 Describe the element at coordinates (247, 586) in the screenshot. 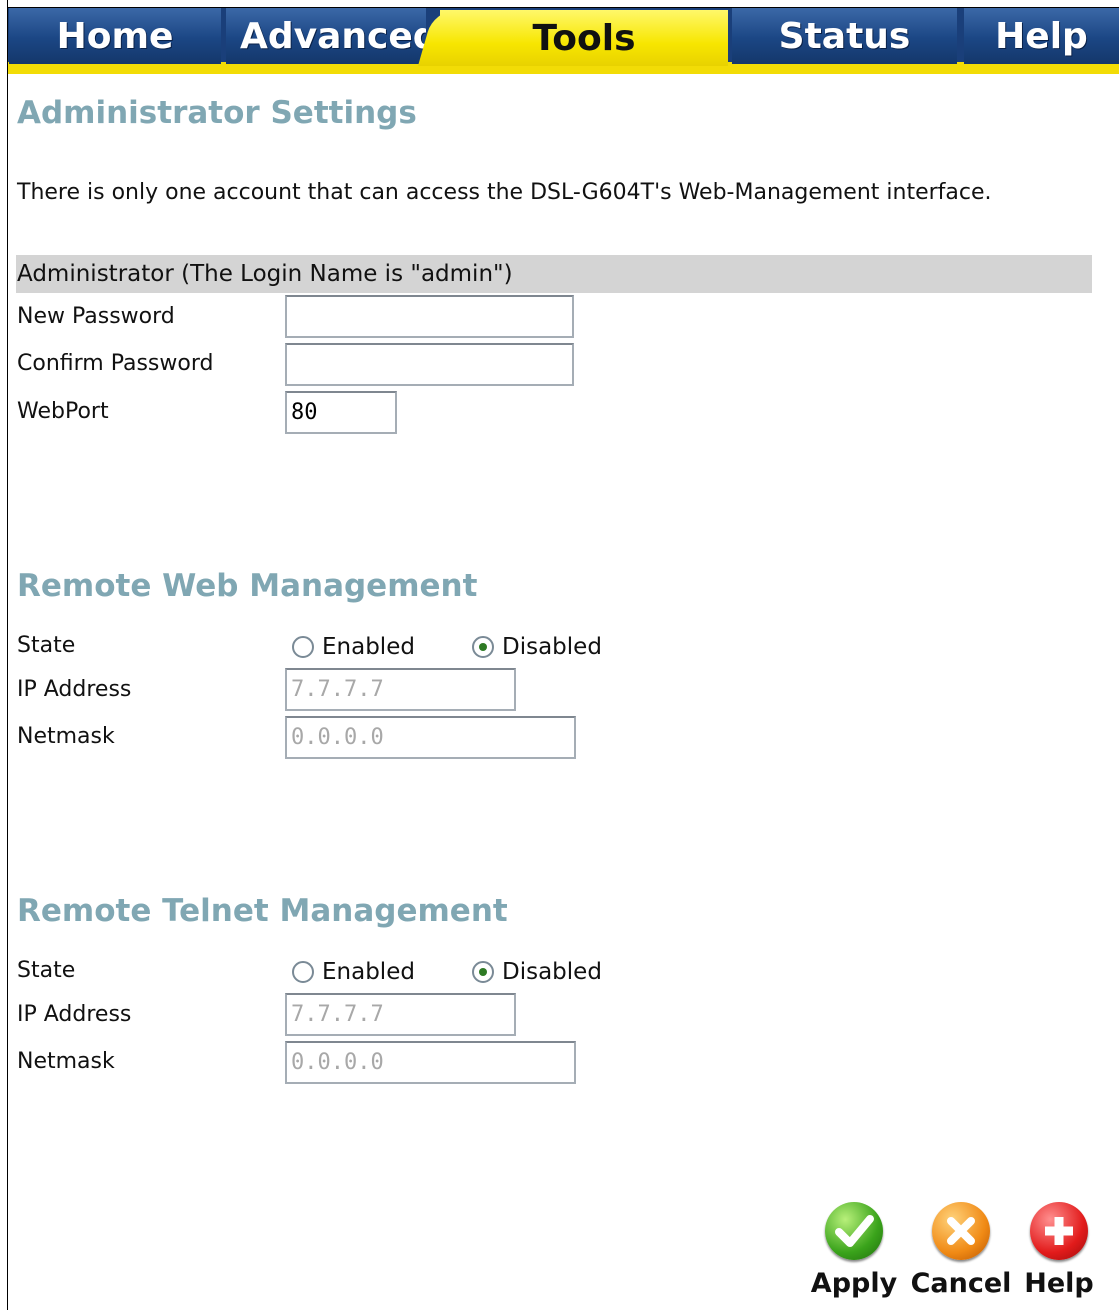

I see `remote-web-title: Remote Web Management` at that location.